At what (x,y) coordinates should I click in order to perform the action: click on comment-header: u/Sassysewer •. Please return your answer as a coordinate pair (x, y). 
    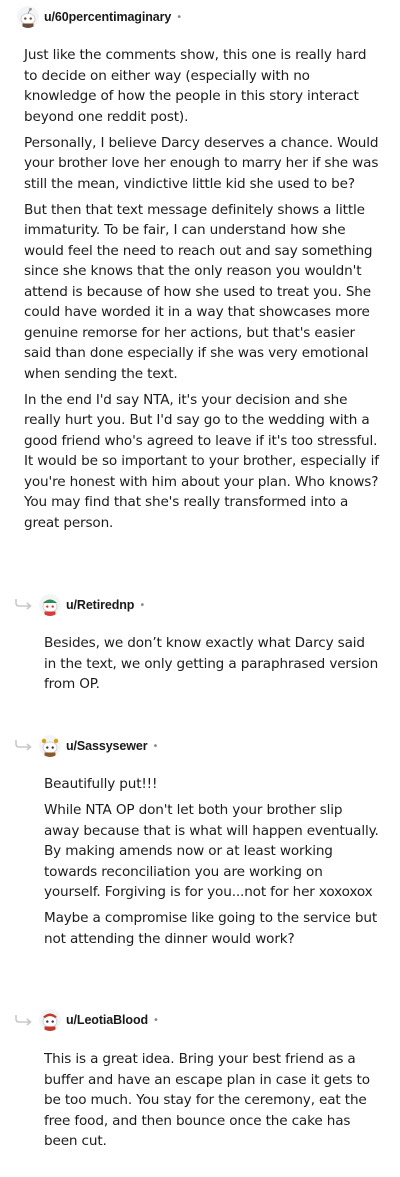
    Looking at the image, I should click on (98, 746).